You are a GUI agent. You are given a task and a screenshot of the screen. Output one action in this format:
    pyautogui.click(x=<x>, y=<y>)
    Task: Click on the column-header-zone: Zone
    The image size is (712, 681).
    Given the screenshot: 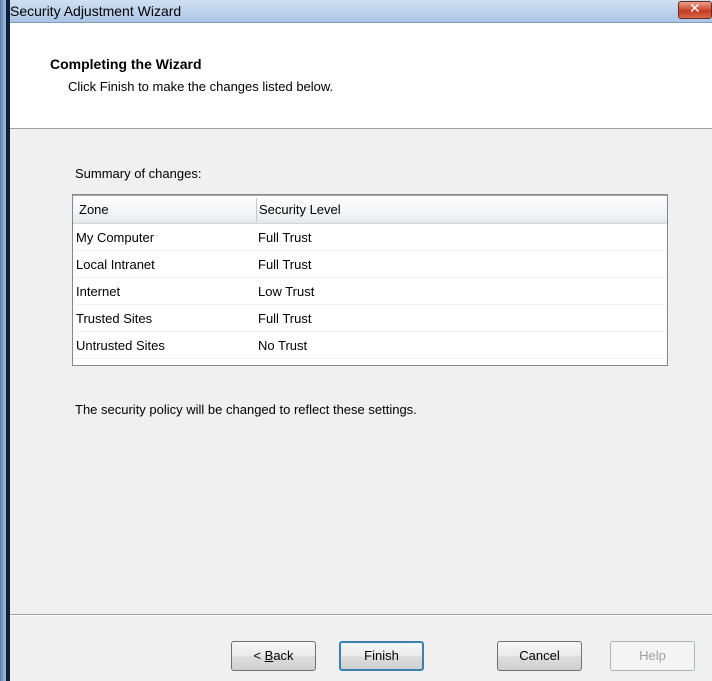 What is the action you would take?
    pyautogui.click(x=168, y=210)
    